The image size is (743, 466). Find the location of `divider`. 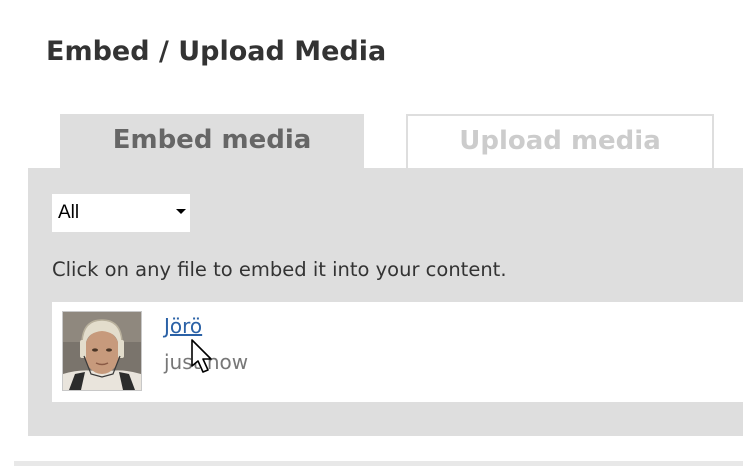

divider is located at coordinates (378, 463).